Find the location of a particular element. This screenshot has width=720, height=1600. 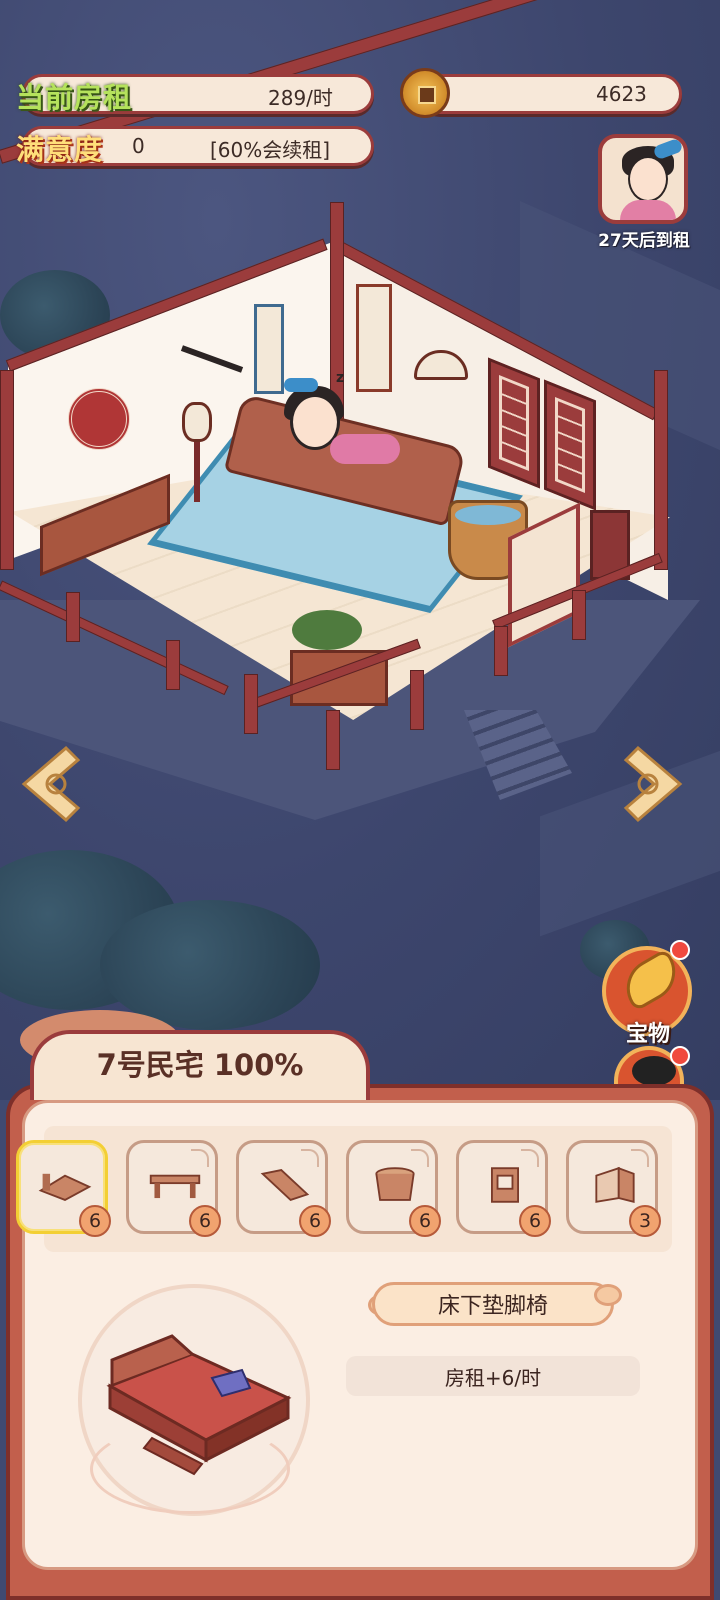

item-effect: 房租+6/时 is located at coordinates (493, 1377).